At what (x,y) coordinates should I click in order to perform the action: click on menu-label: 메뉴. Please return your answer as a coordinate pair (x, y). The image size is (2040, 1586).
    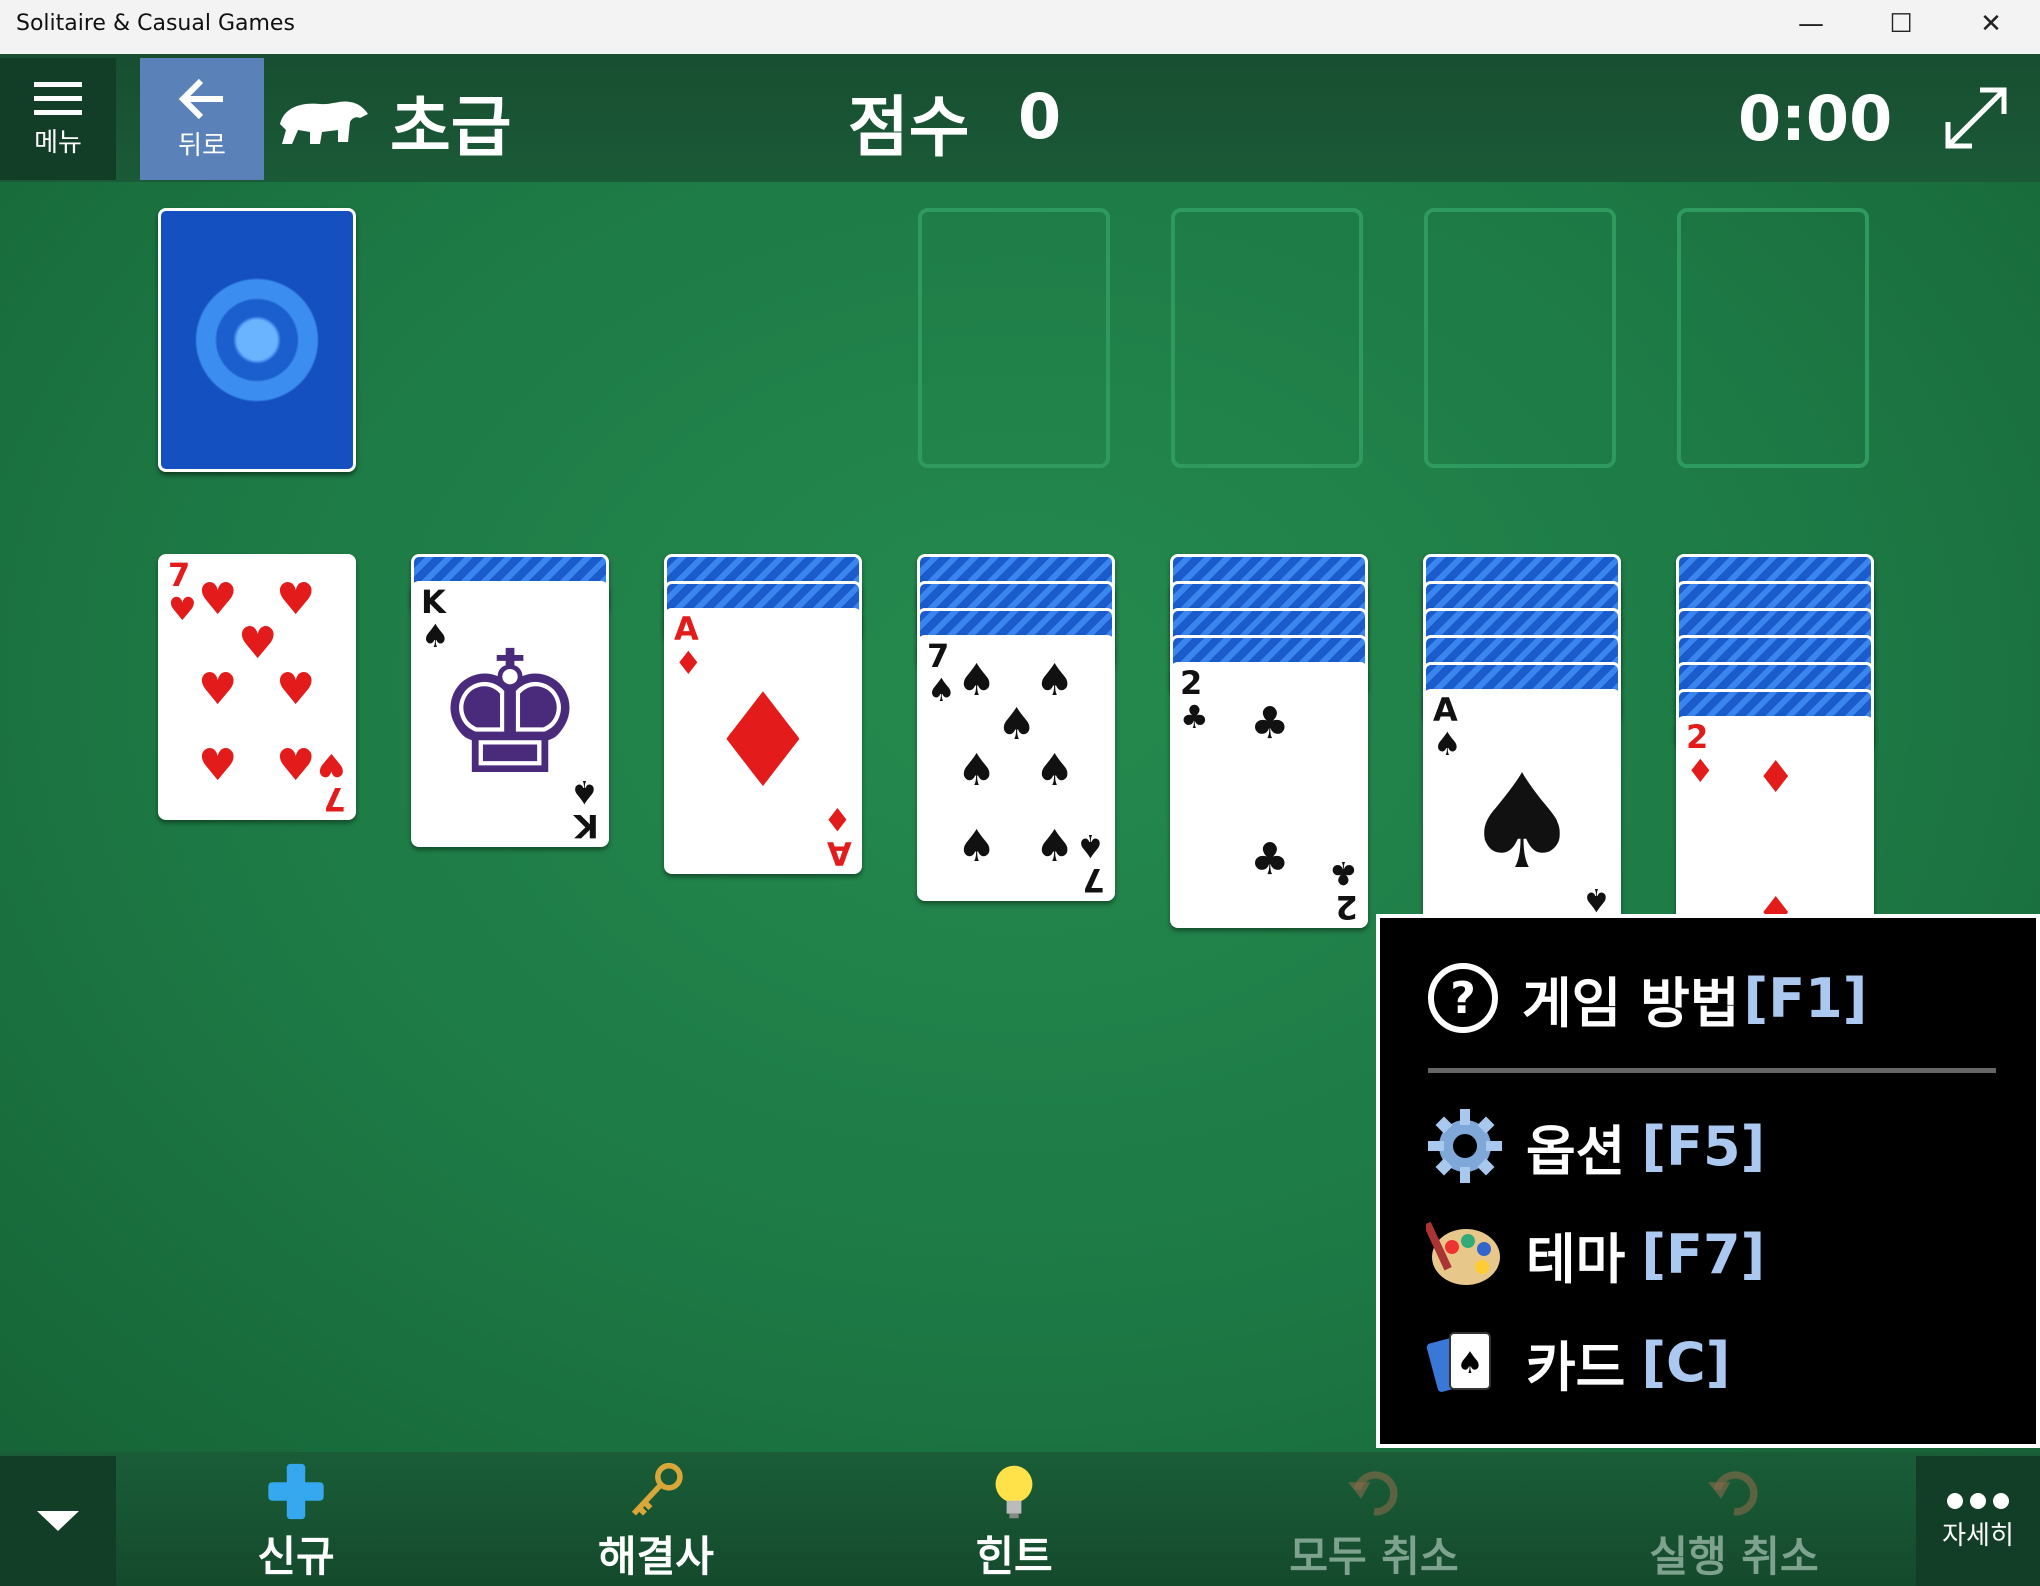
    Looking at the image, I should click on (58, 142).